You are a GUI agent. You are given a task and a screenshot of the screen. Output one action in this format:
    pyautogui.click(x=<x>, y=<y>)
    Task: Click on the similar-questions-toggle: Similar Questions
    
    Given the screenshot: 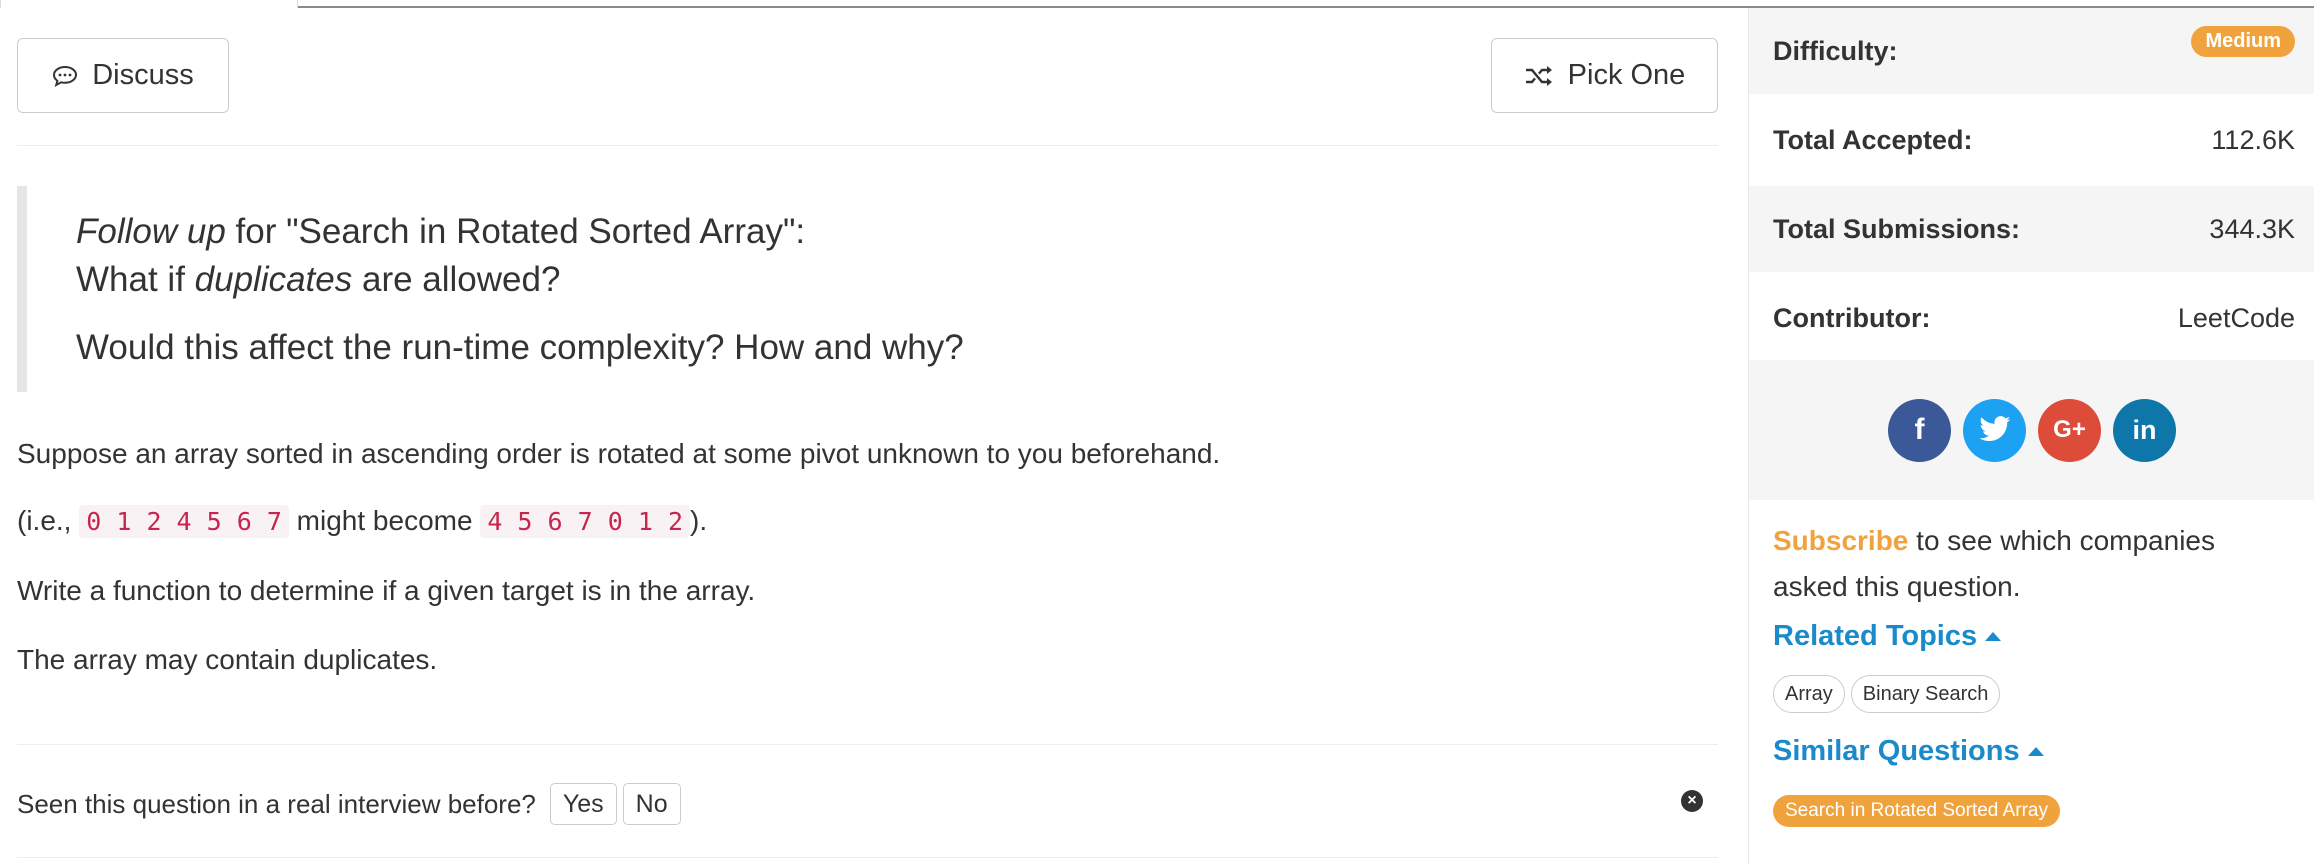 What is the action you would take?
    pyautogui.click(x=1908, y=751)
    